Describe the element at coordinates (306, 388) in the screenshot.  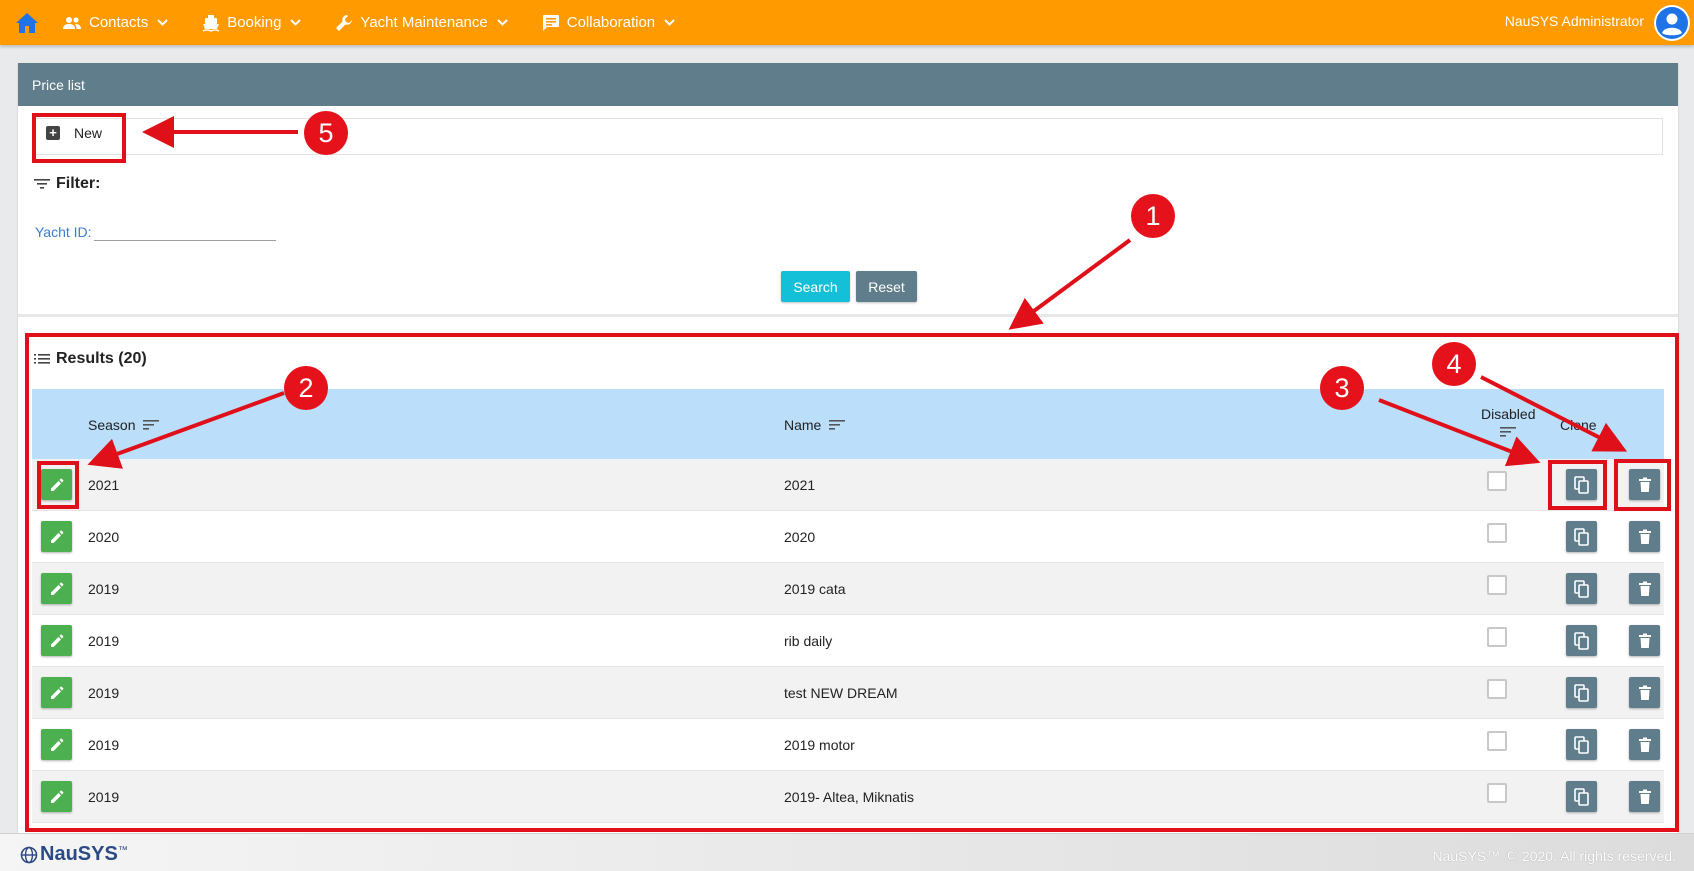
I see `annotation-number-2: 2` at that location.